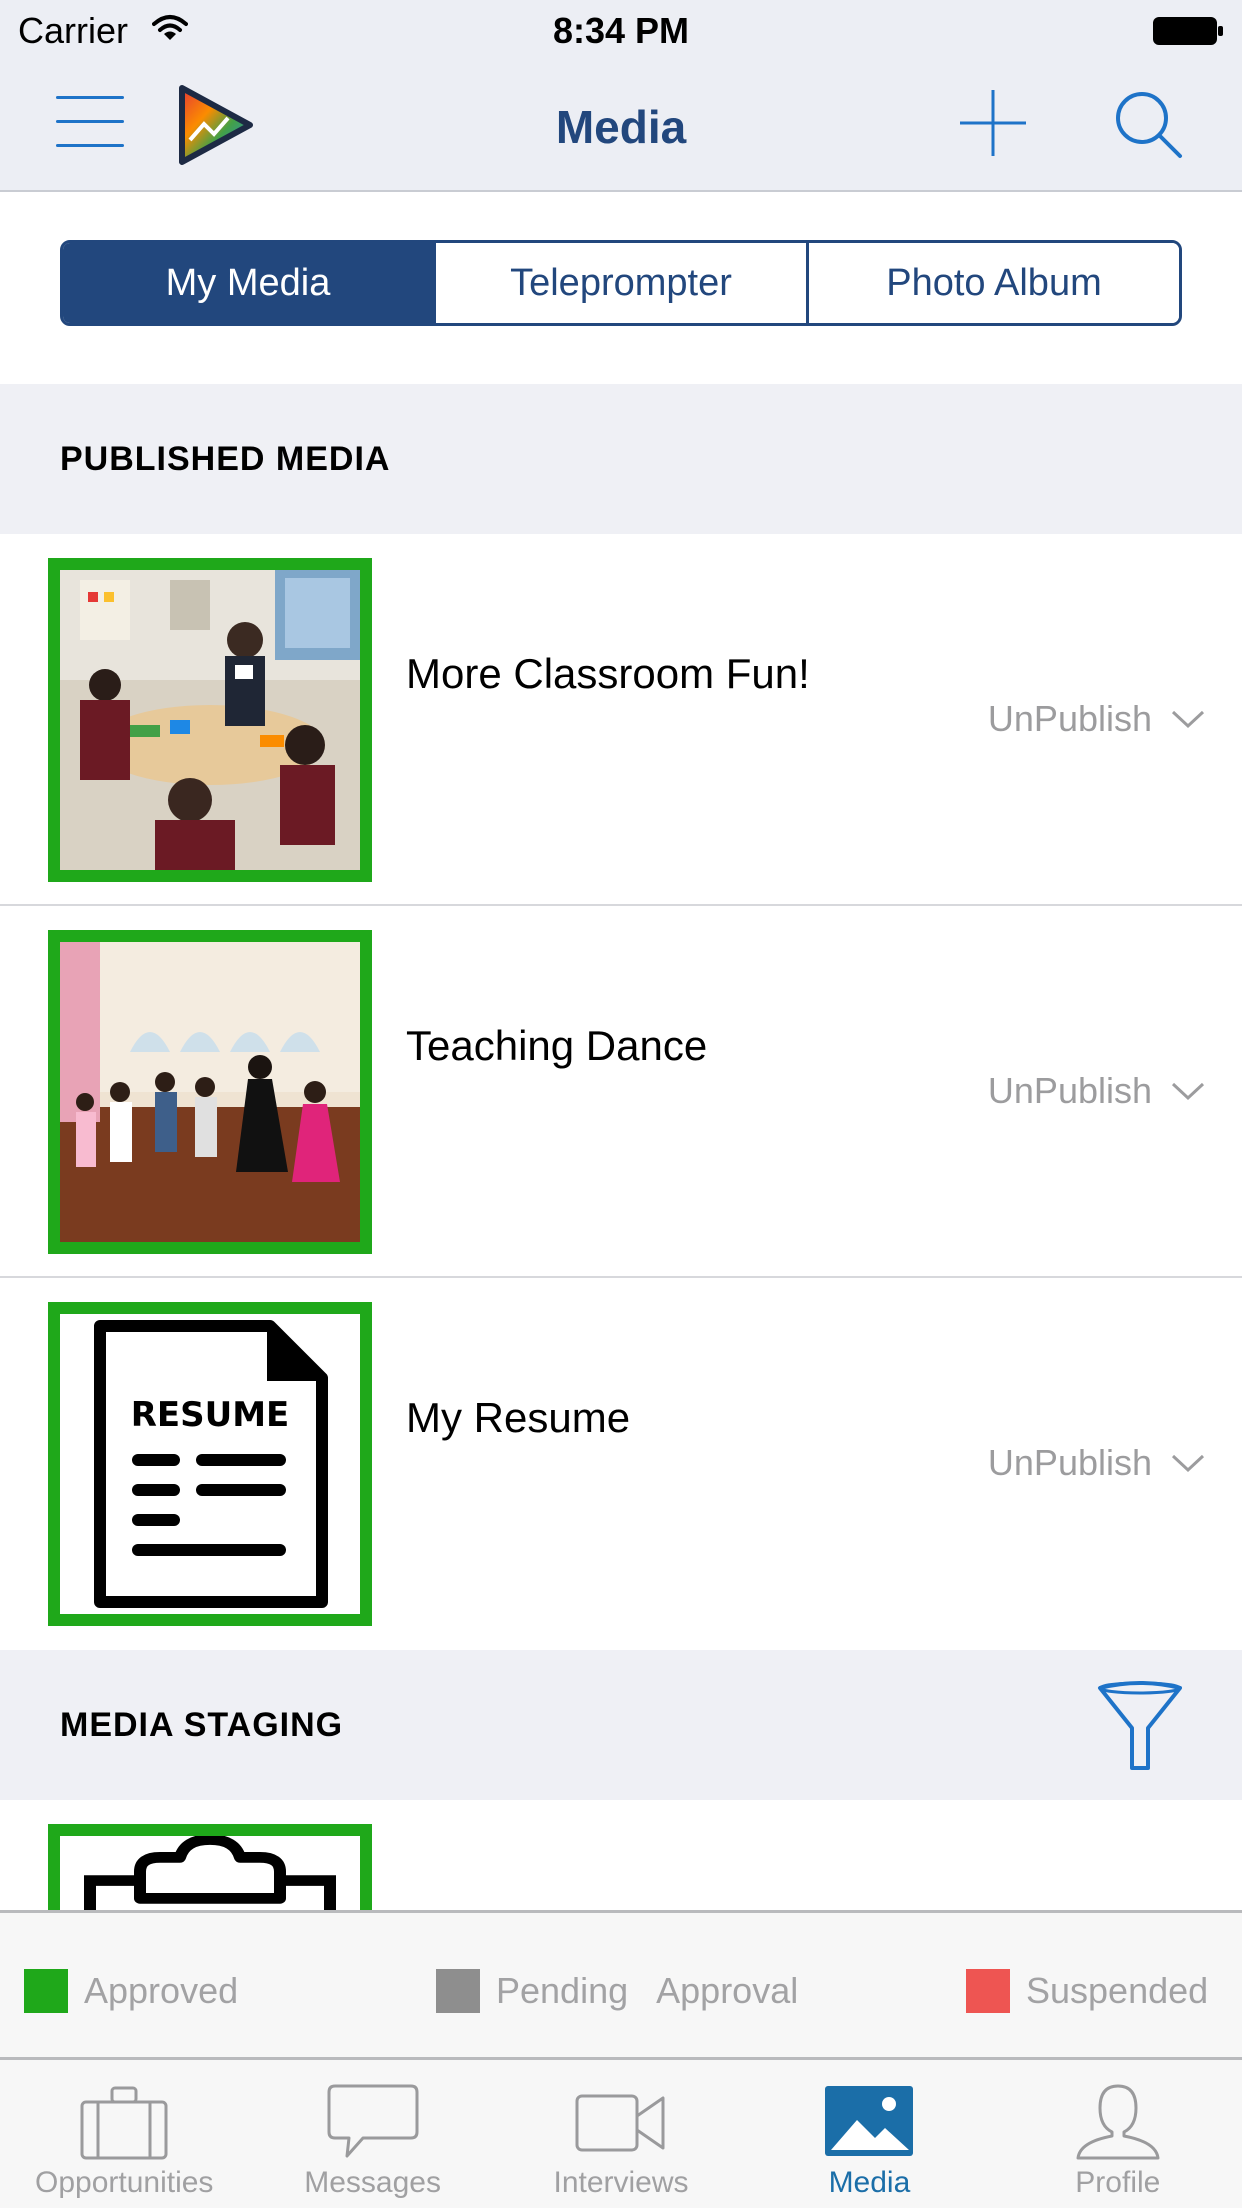  What do you see at coordinates (1140, 1726) in the screenshot?
I see `filter-icon` at bounding box center [1140, 1726].